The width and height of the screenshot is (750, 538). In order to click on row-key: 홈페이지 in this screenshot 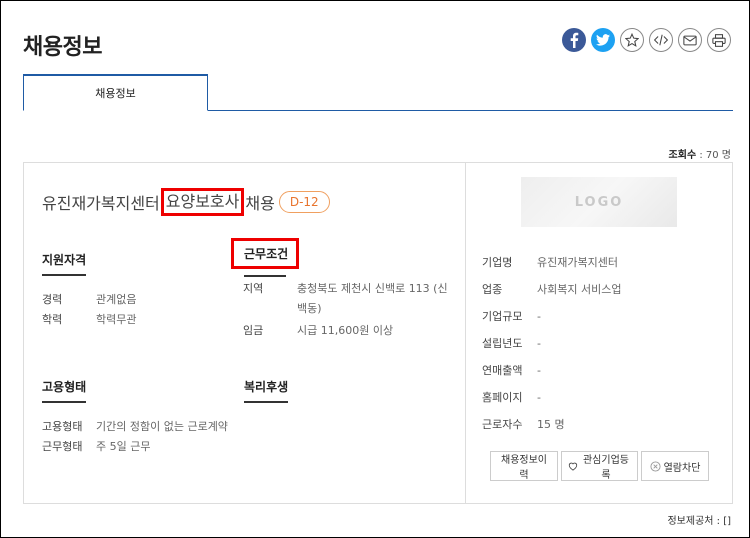, I will do `click(502, 397)`.